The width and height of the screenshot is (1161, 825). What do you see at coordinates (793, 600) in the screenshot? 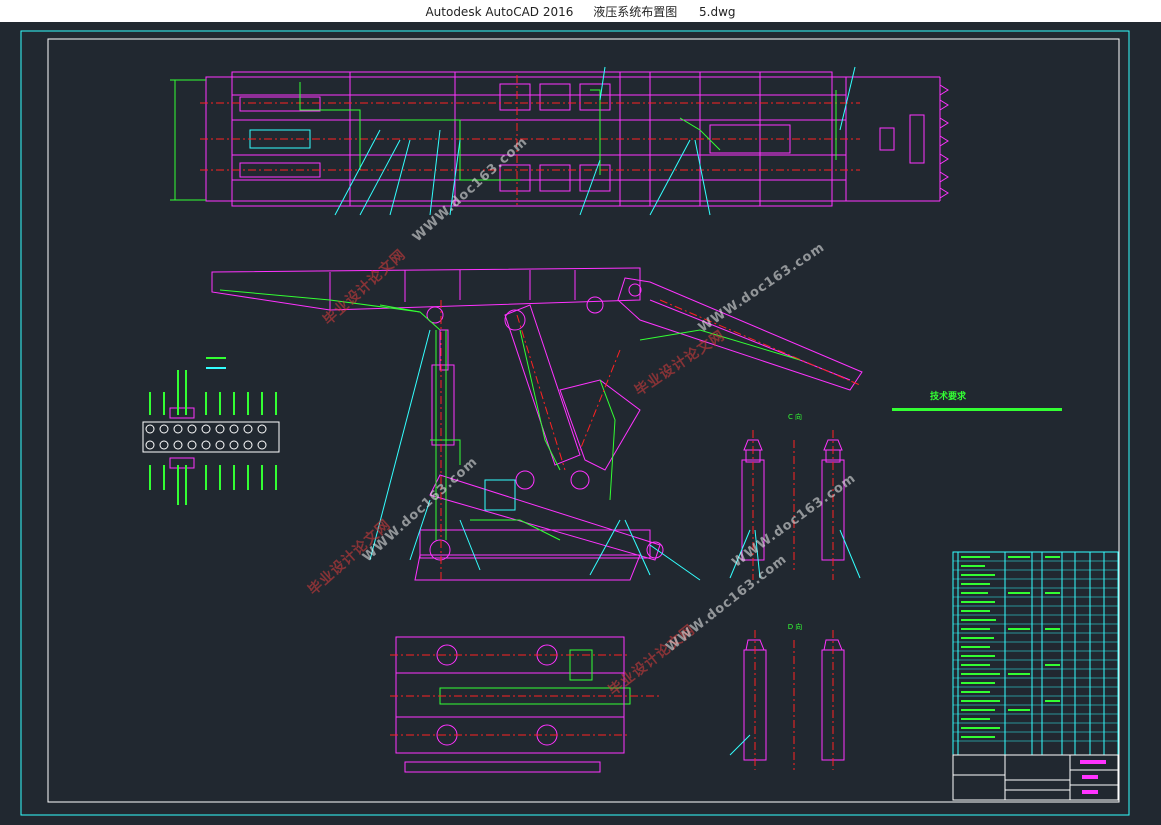
I see `cd-view-centerlines` at bounding box center [793, 600].